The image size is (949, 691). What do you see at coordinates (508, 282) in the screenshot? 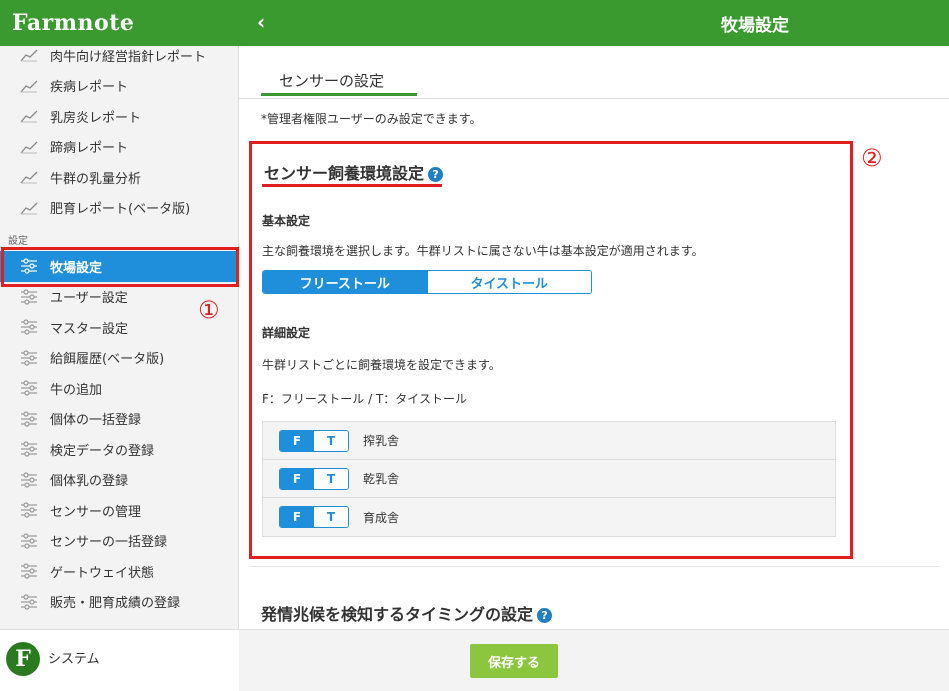
I see `tie-stall-option: タイストール` at bounding box center [508, 282].